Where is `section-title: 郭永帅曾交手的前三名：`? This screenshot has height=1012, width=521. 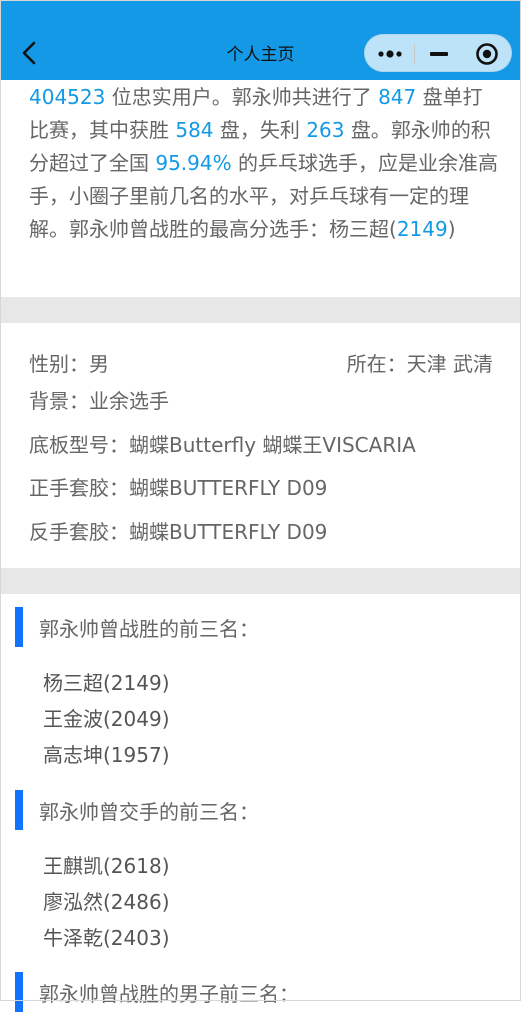
section-title: 郭永帅曾交手的前三名： is located at coordinates (149, 812).